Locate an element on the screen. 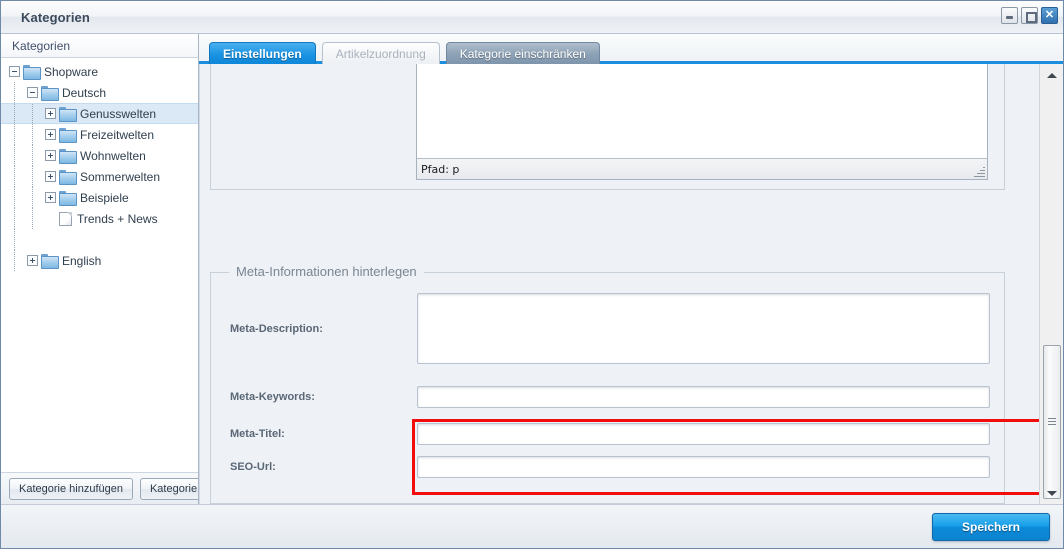  meta-fieldset-legend: Meta-Informationen hinterlegen is located at coordinates (326, 271).